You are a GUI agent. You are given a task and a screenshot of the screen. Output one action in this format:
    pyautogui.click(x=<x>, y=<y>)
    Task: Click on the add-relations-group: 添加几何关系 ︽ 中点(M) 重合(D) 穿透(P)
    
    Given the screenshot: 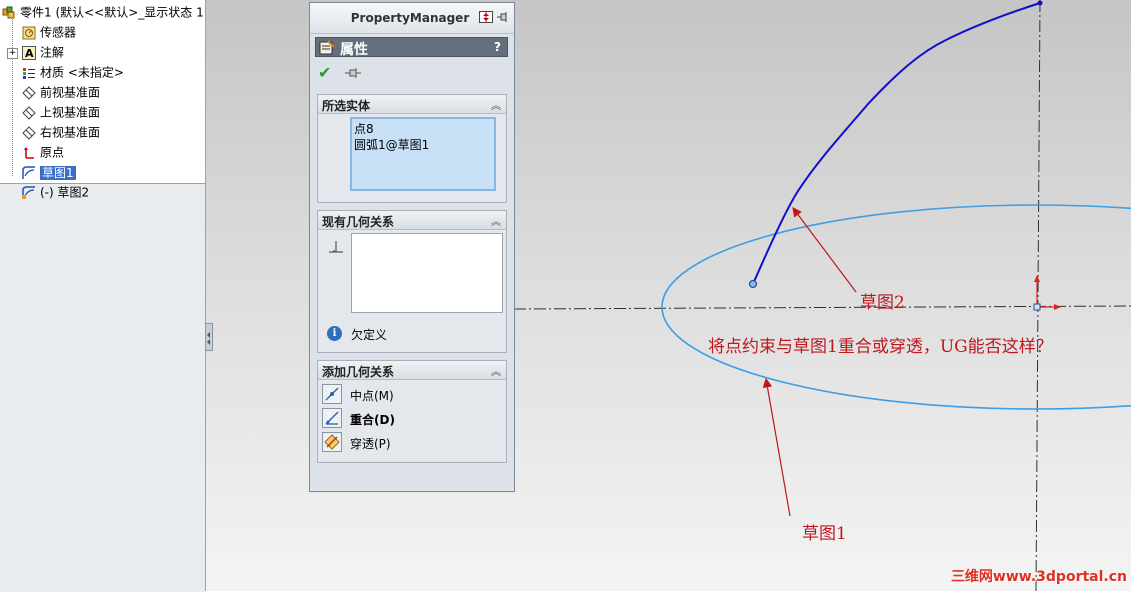 What is the action you would take?
    pyautogui.click(x=412, y=411)
    